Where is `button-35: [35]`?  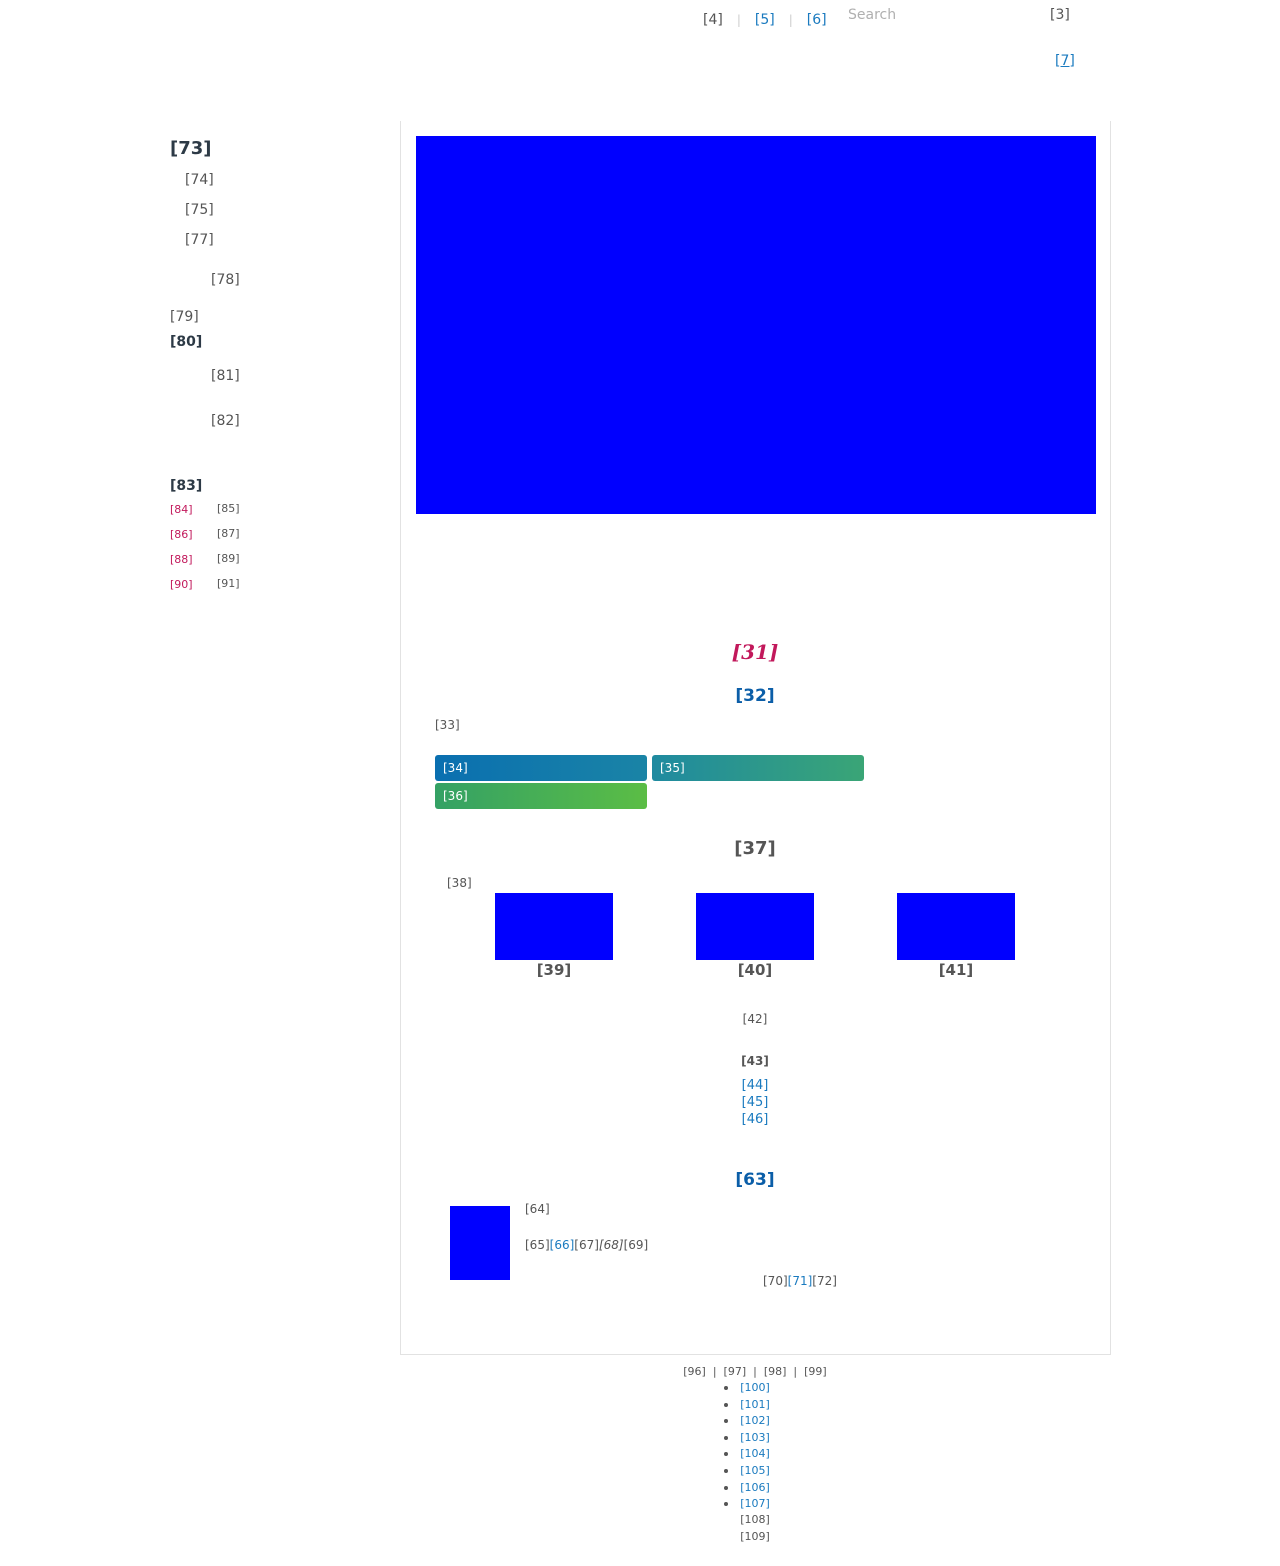 button-35: [35] is located at coordinates (758, 768).